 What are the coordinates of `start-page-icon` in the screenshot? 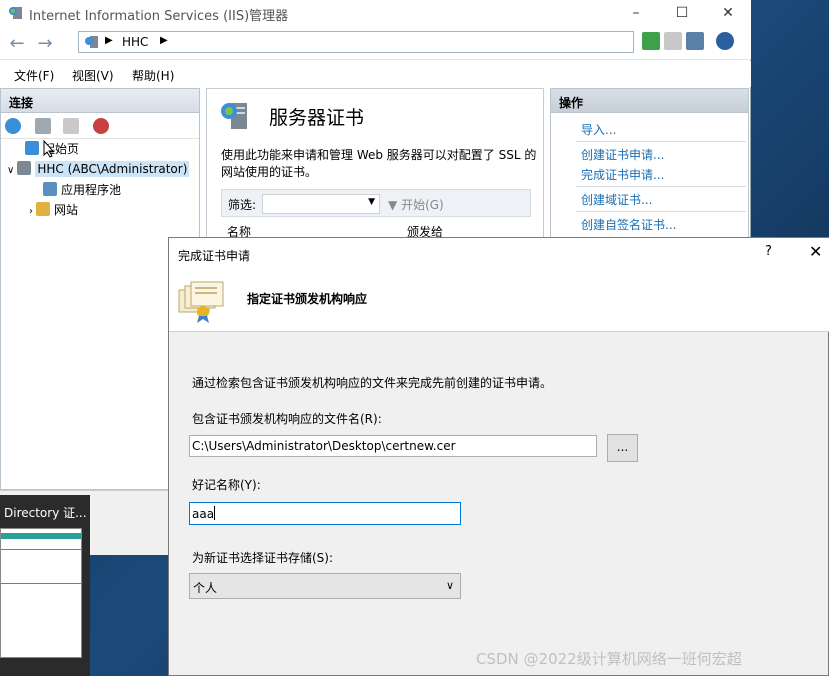 It's located at (32, 148).